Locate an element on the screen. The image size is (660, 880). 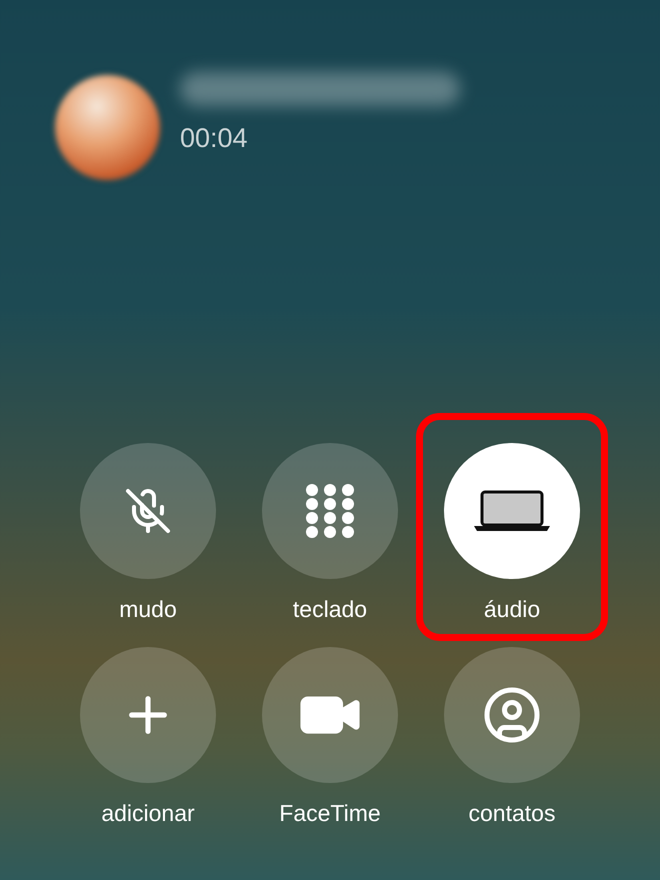
option-label: áudio is located at coordinates (512, 609).